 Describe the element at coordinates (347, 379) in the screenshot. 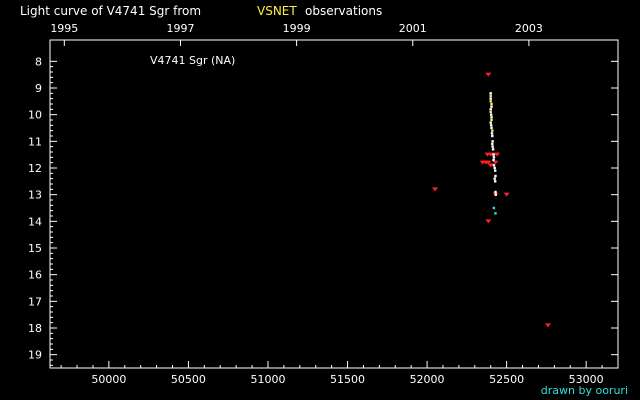

I see `x-tick-label: 51500` at that location.